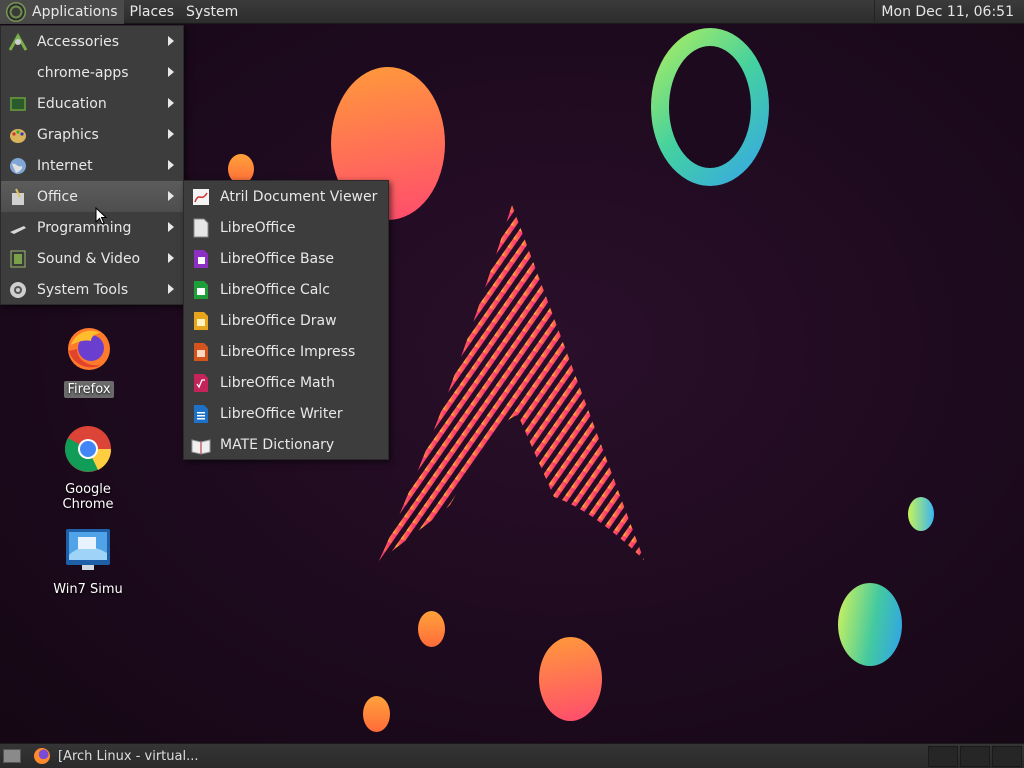 The image size is (1024, 768). Describe the element at coordinates (201, 196) in the screenshot. I see `atril-icon` at that location.